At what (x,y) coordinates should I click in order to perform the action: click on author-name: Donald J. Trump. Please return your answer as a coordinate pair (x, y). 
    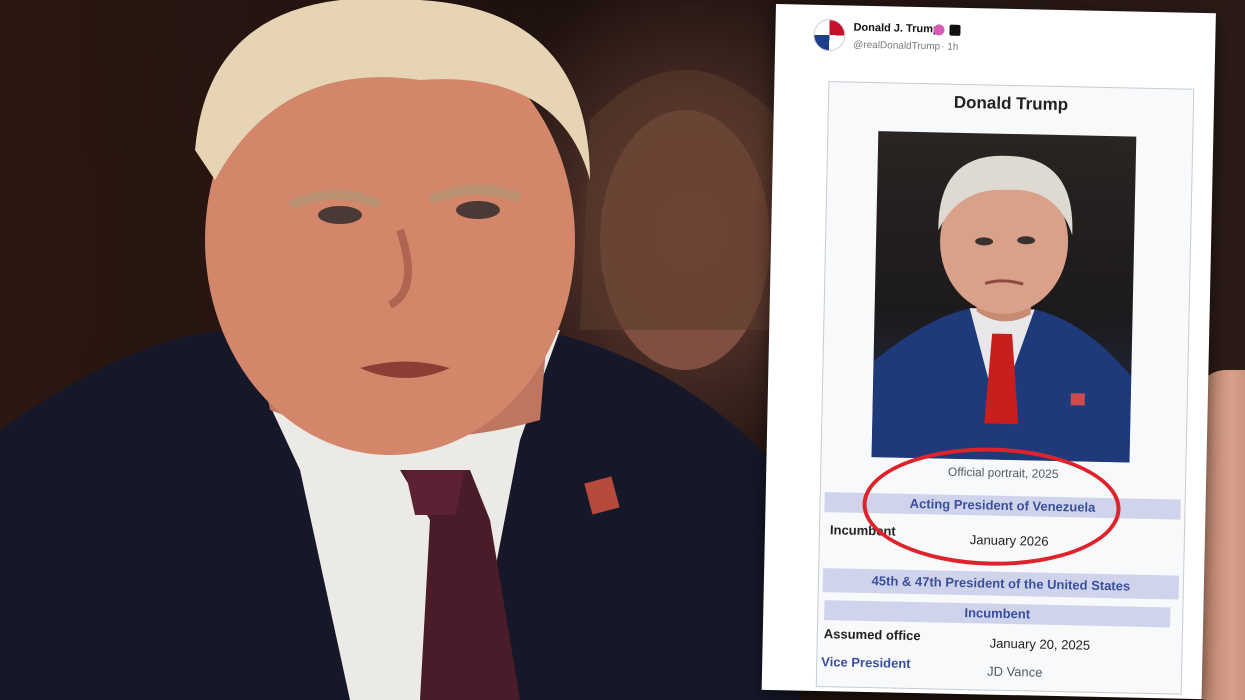
    Looking at the image, I should click on (896, 29).